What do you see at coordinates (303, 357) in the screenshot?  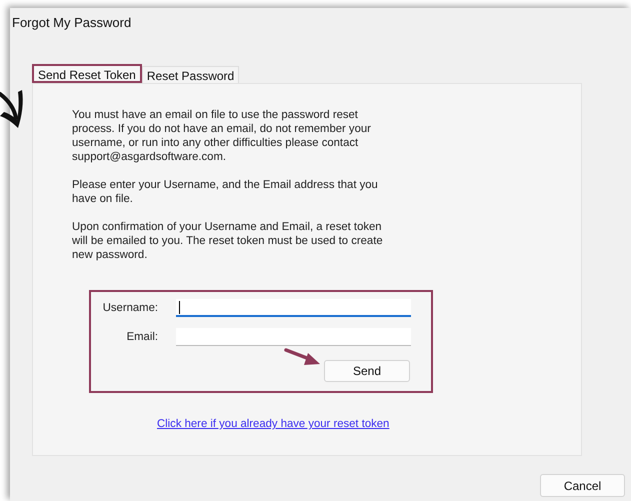 I see `arrow-icon` at bounding box center [303, 357].